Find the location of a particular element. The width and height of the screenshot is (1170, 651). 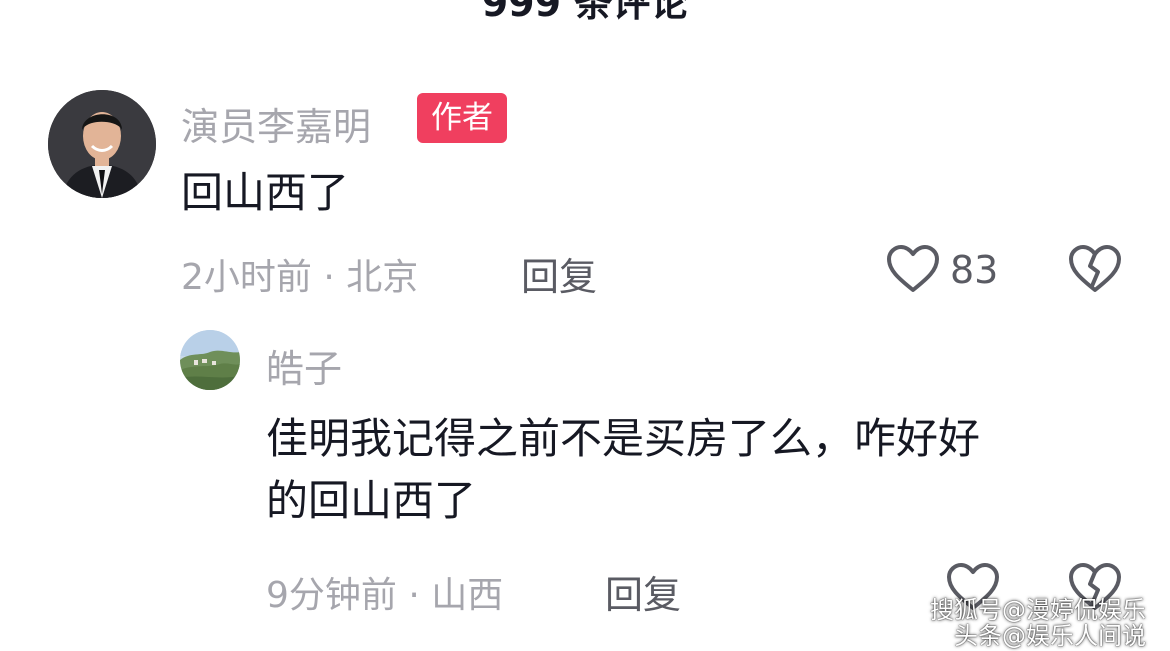

comment-author-name: 演员李嘉明 is located at coordinates (276, 123).